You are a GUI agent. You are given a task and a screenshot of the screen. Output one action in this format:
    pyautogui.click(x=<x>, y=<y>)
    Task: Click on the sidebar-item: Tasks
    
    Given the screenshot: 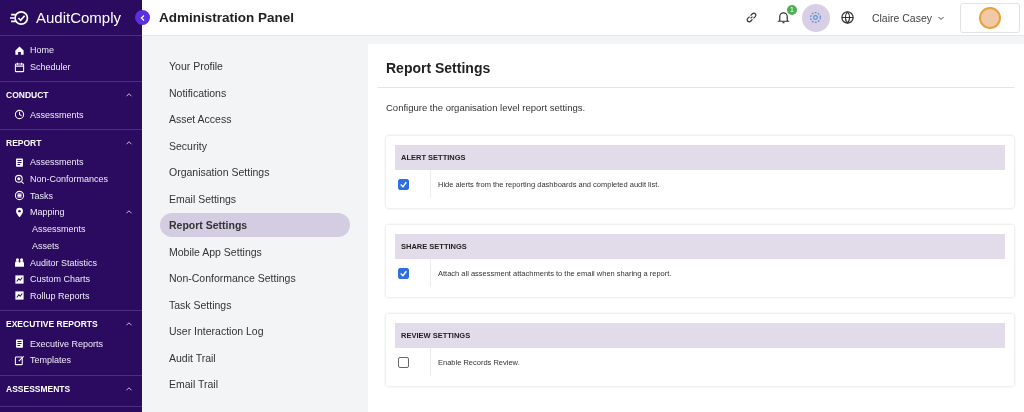 What is the action you would take?
    pyautogui.click(x=71, y=196)
    